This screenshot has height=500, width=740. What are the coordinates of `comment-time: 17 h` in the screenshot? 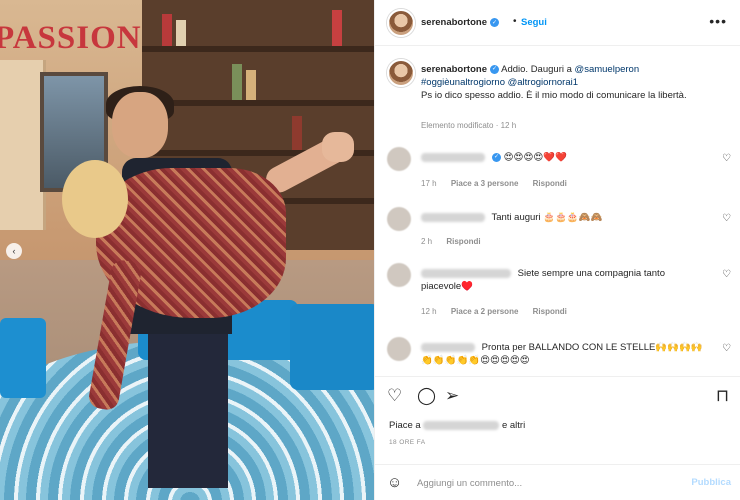 It's located at (429, 183).